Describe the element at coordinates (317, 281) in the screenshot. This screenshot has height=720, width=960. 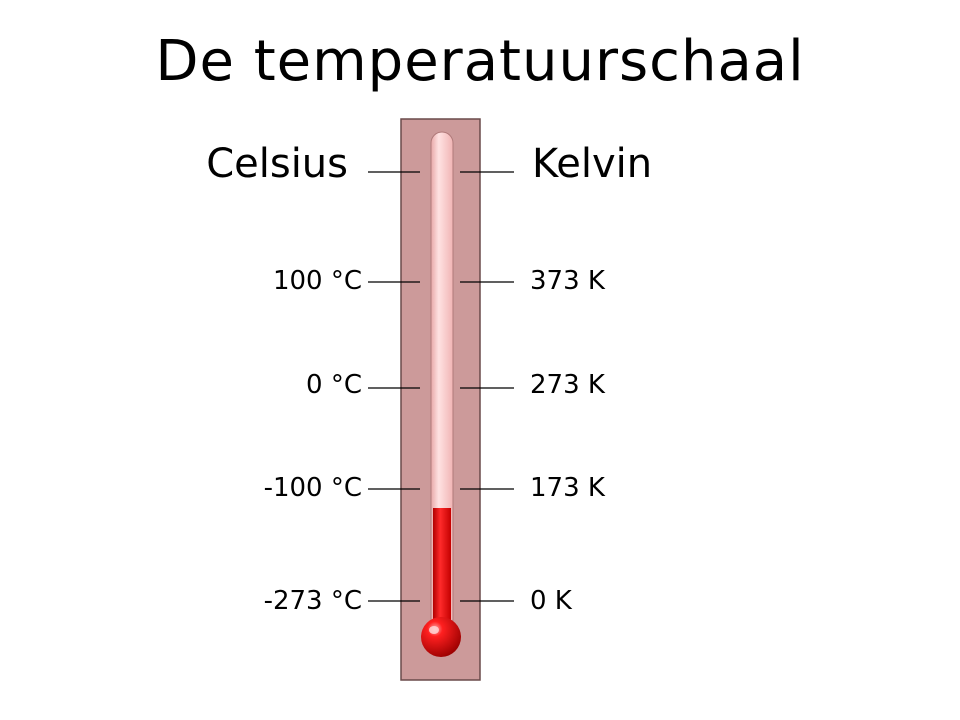
I see `celsius-label-100: 100 °C` at that location.